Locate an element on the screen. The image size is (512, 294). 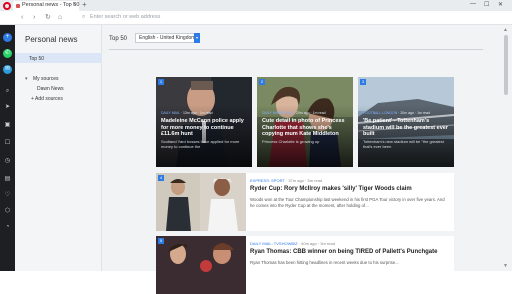
url-placeholder: Enter search or web address is located at coordinates (125, 17).